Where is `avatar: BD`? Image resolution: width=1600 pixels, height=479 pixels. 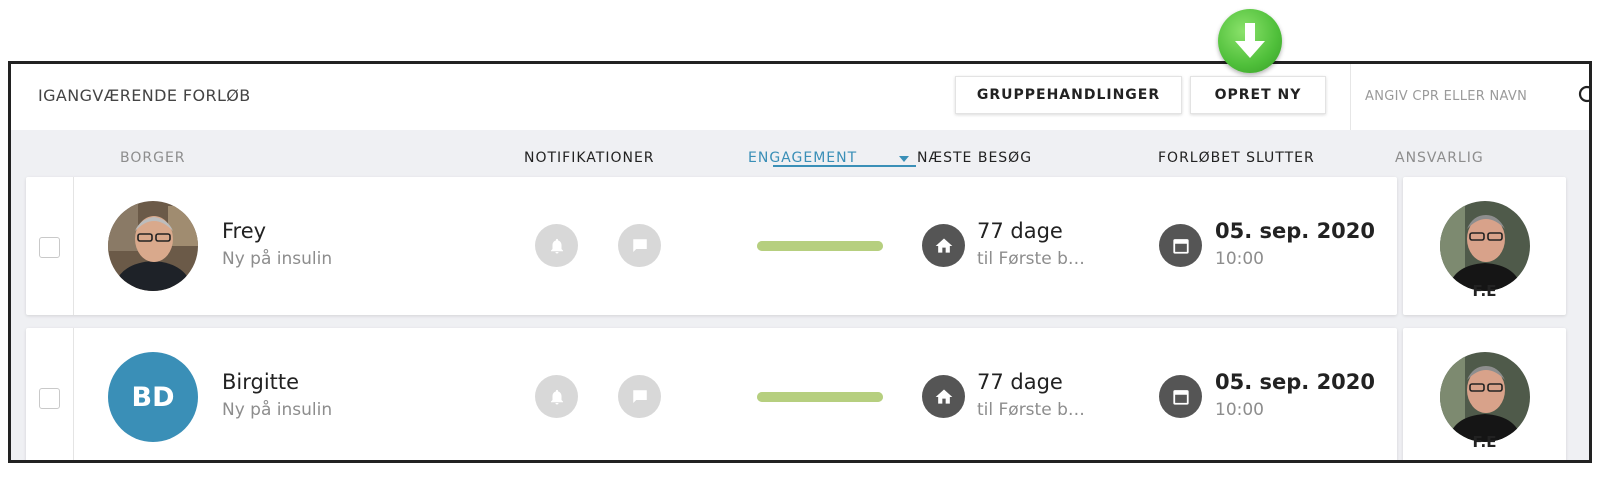
avatar: BD is located at coordinates (153, 397).